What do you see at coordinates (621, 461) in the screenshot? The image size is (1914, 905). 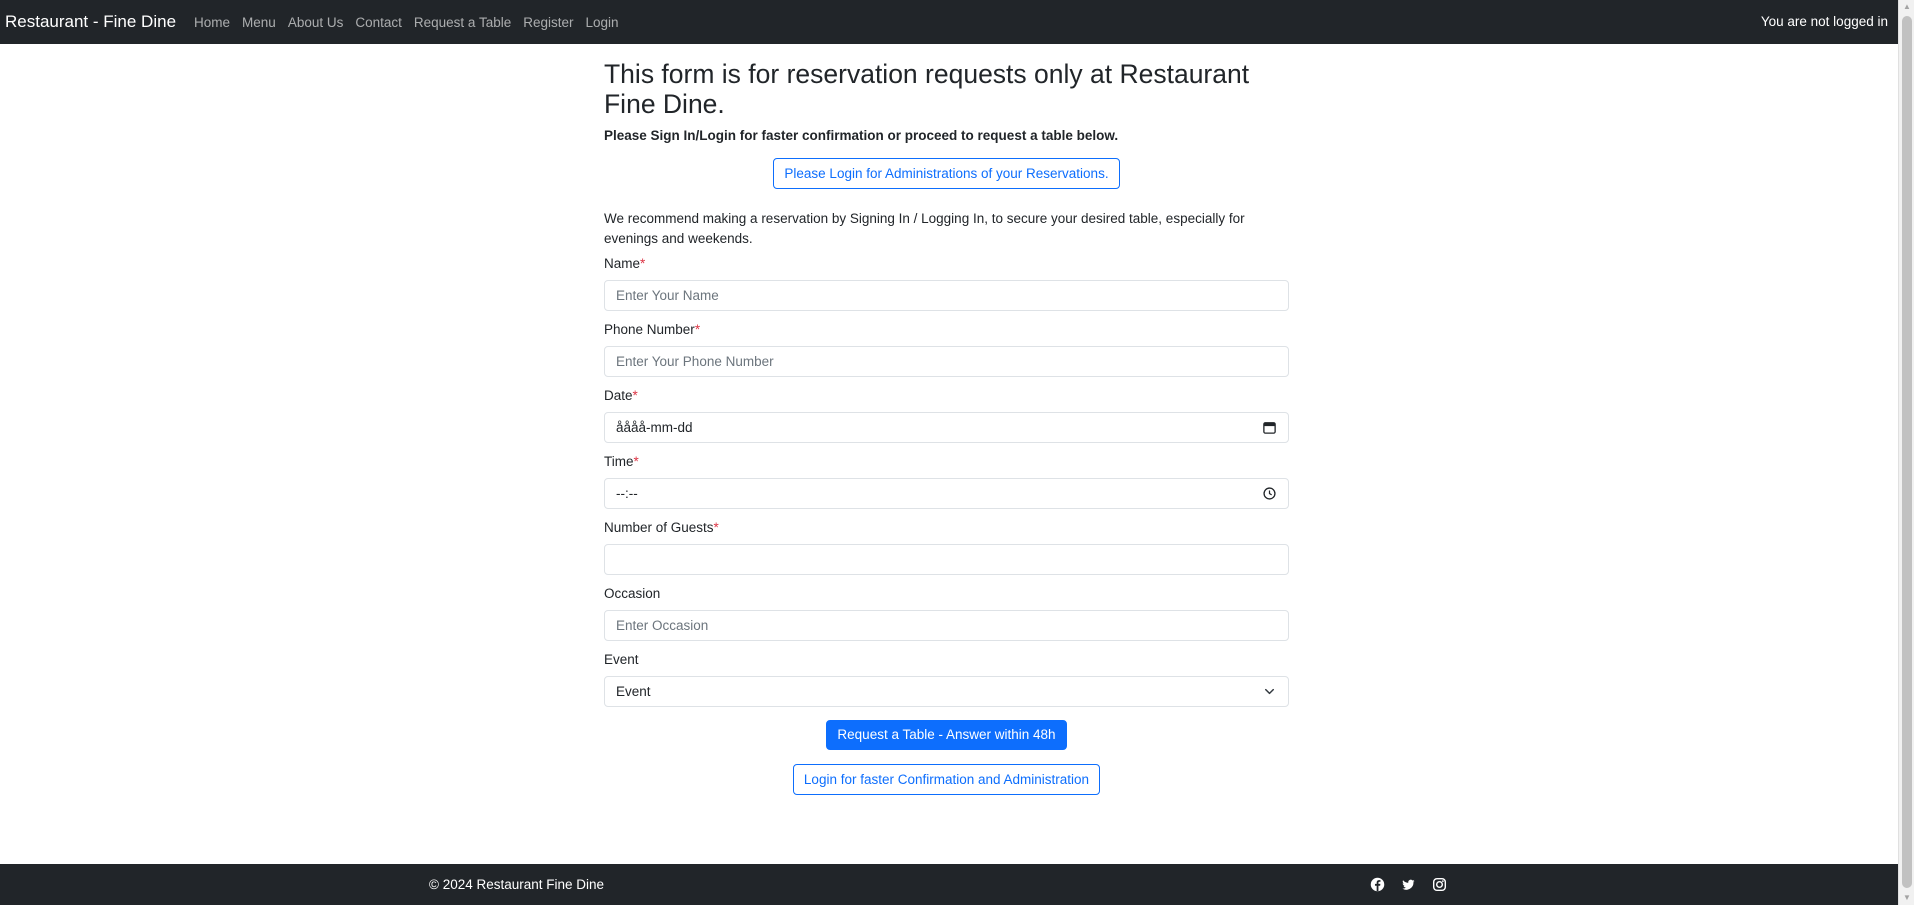 I see `time-label: Time*` at bounding box center [621, 461].